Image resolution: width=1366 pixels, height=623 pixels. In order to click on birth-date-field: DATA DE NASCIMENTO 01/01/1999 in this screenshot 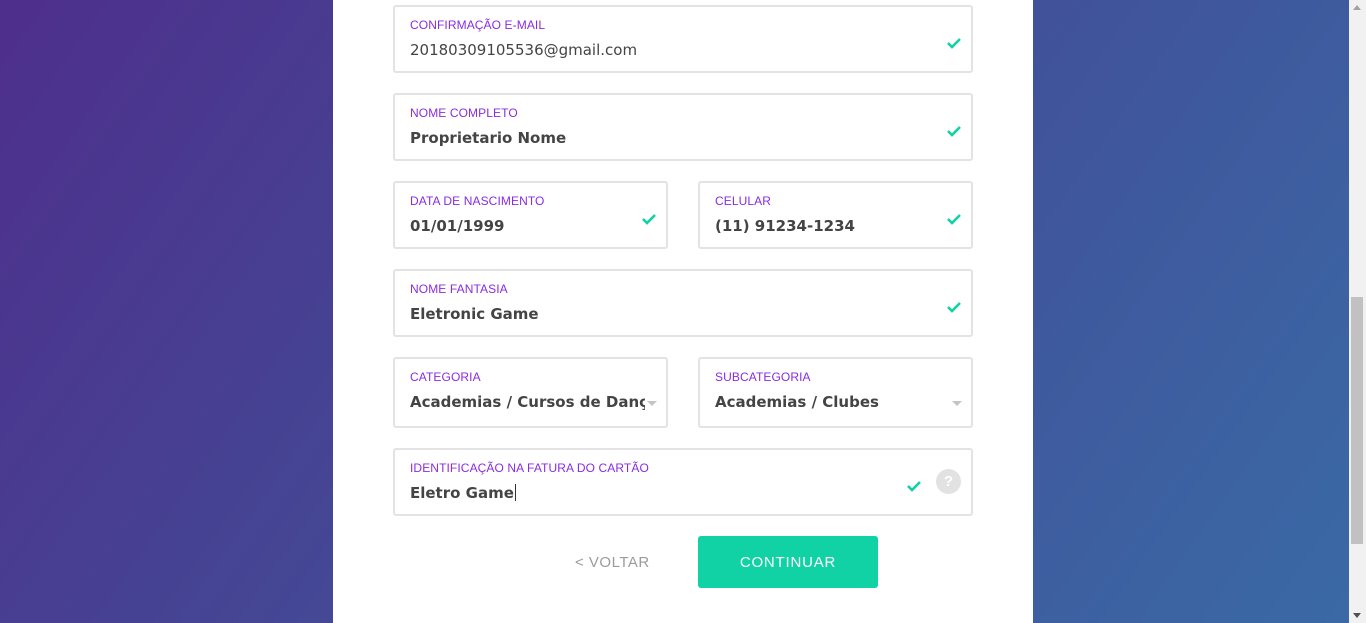, I will do `click(530, 215)`.